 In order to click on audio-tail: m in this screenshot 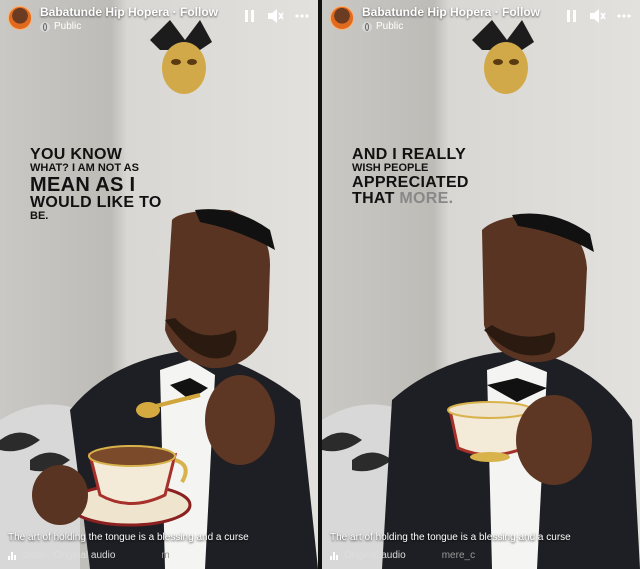, I will do `click(165, 555)`.